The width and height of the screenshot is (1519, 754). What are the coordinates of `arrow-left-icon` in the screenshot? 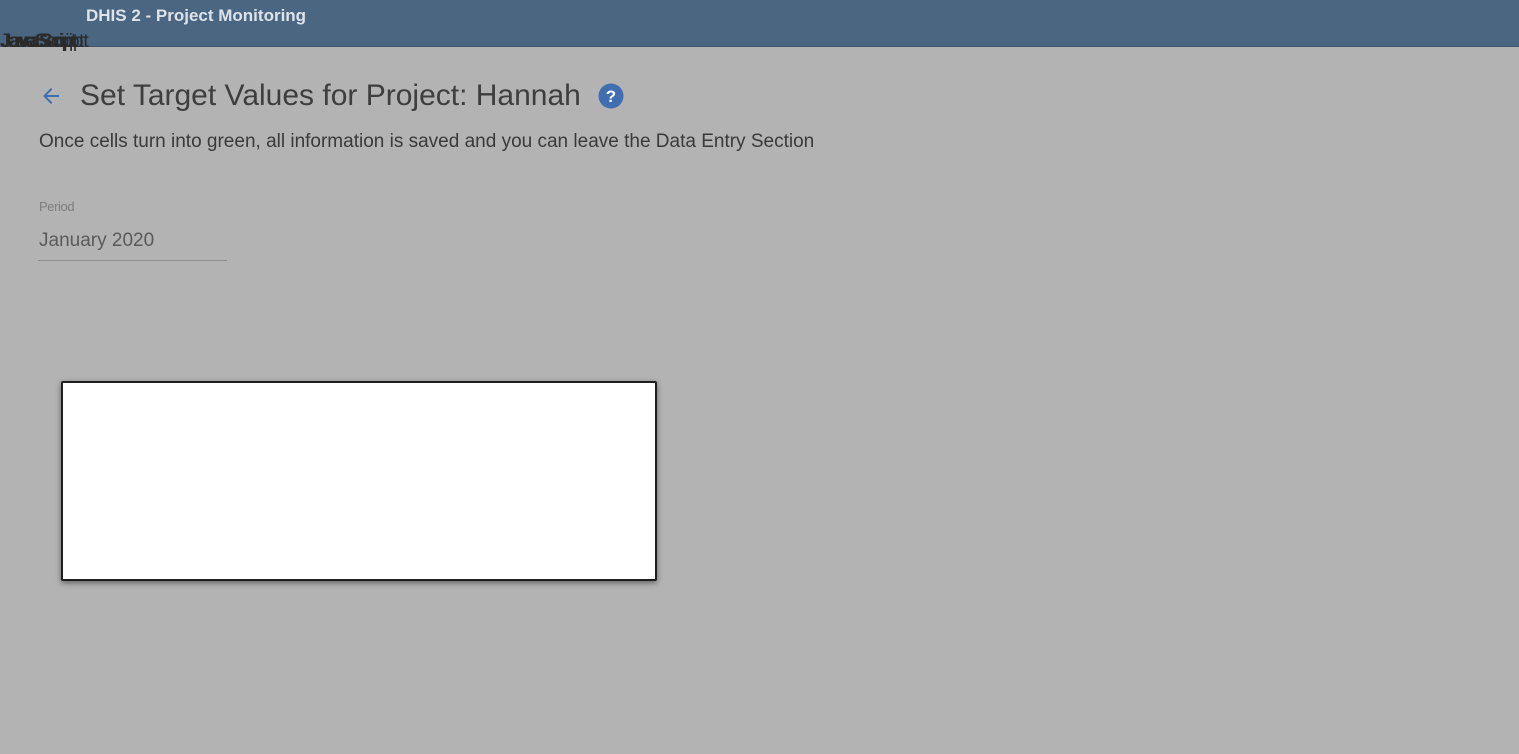 It's located at (51, 96).